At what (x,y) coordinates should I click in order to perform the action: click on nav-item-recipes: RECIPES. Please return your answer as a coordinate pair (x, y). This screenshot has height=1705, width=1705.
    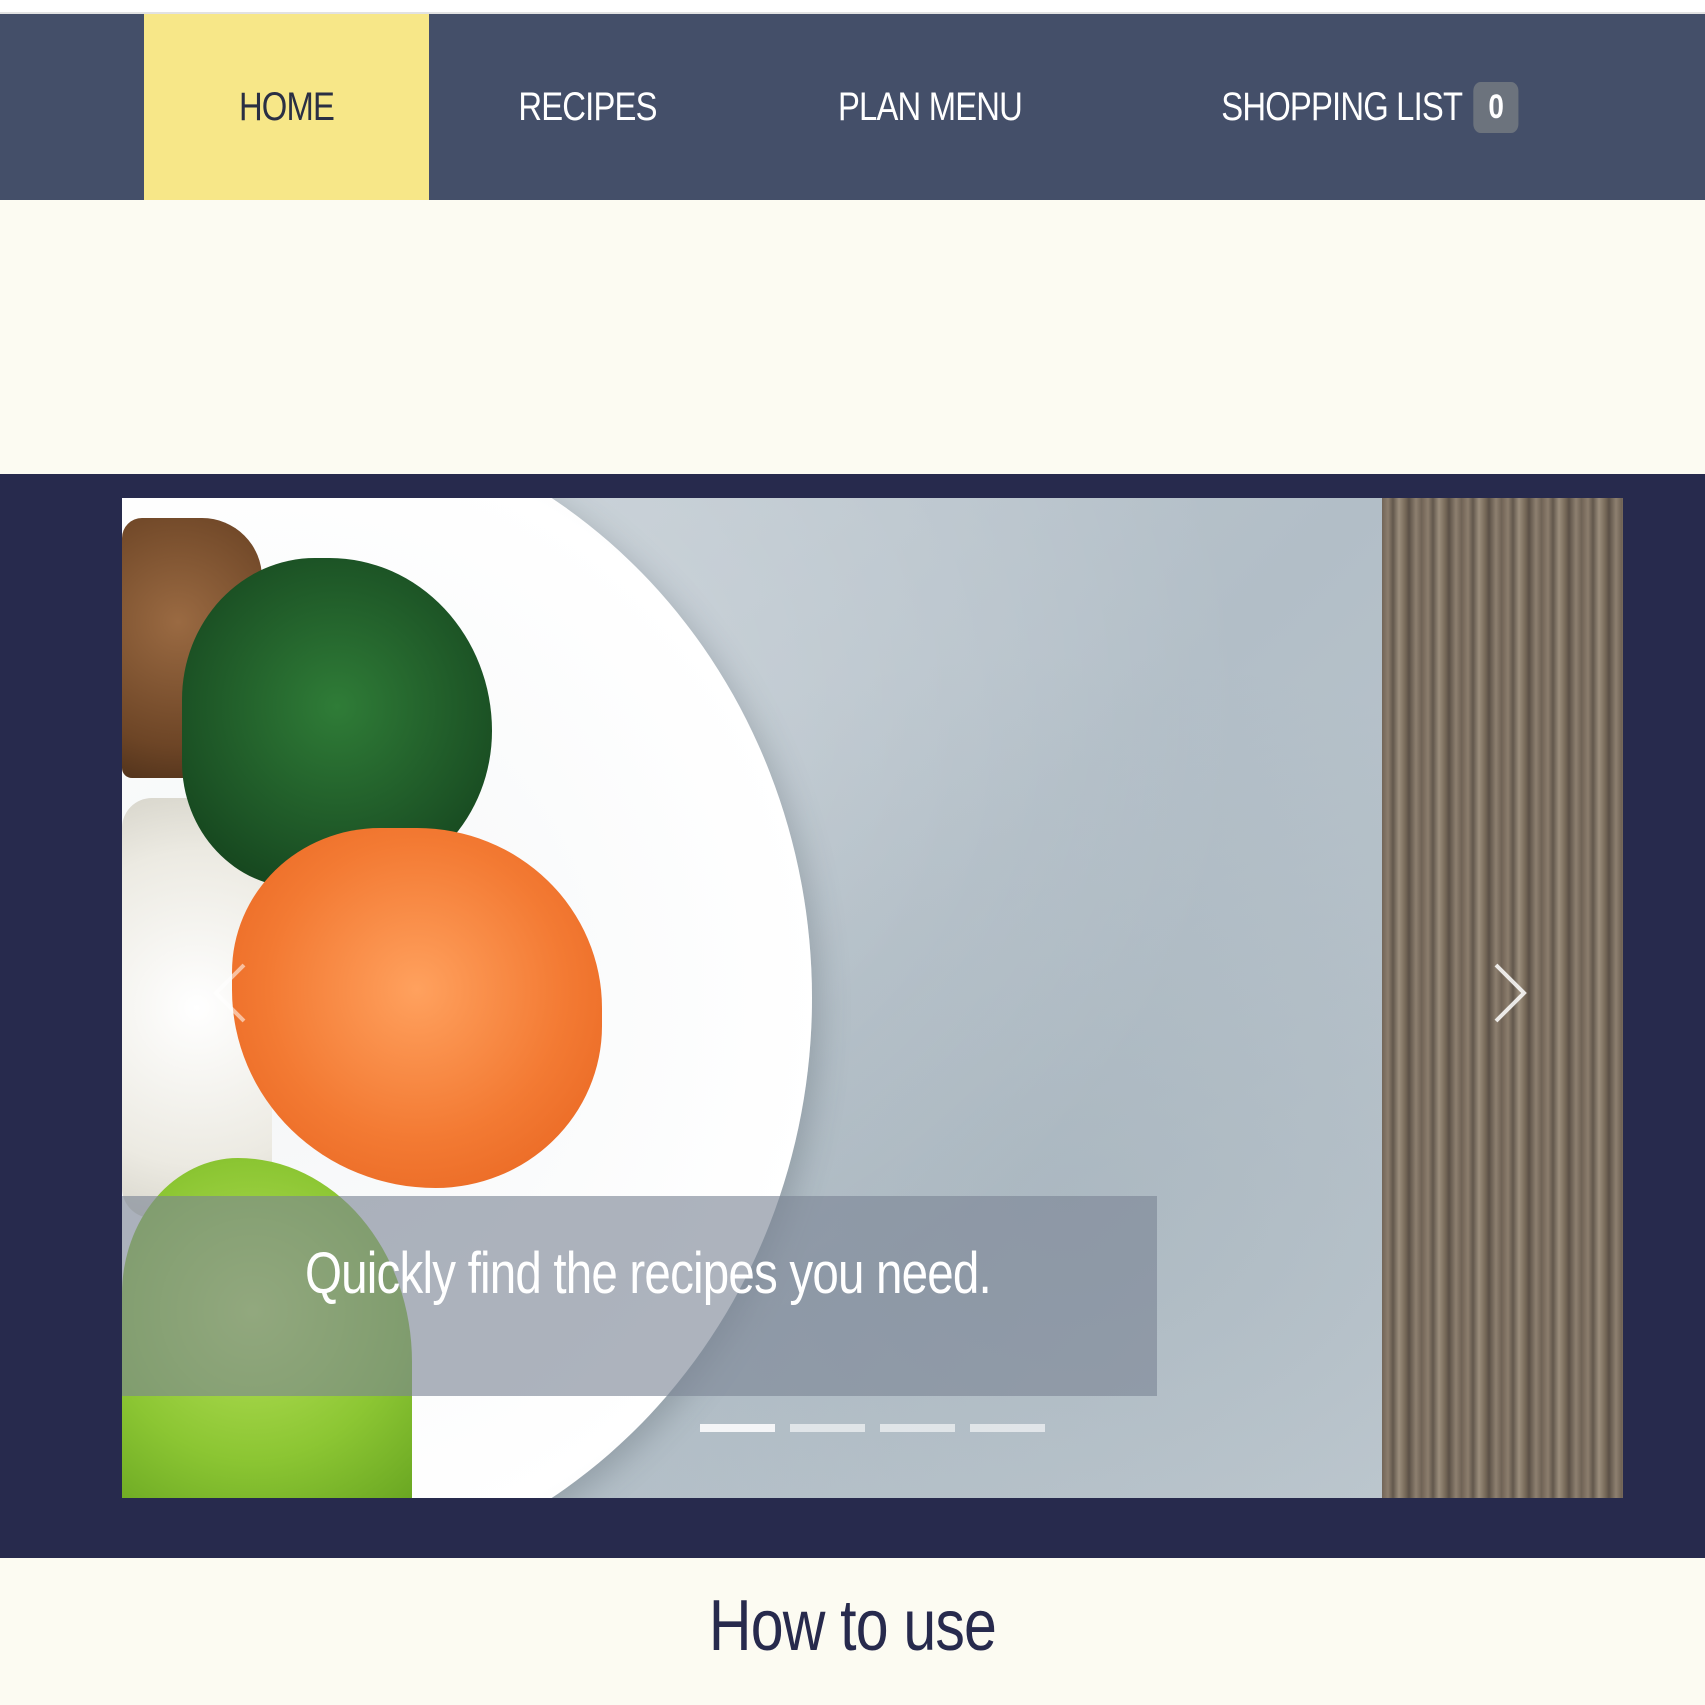
    Looking at the image, I should click on (587, 107).